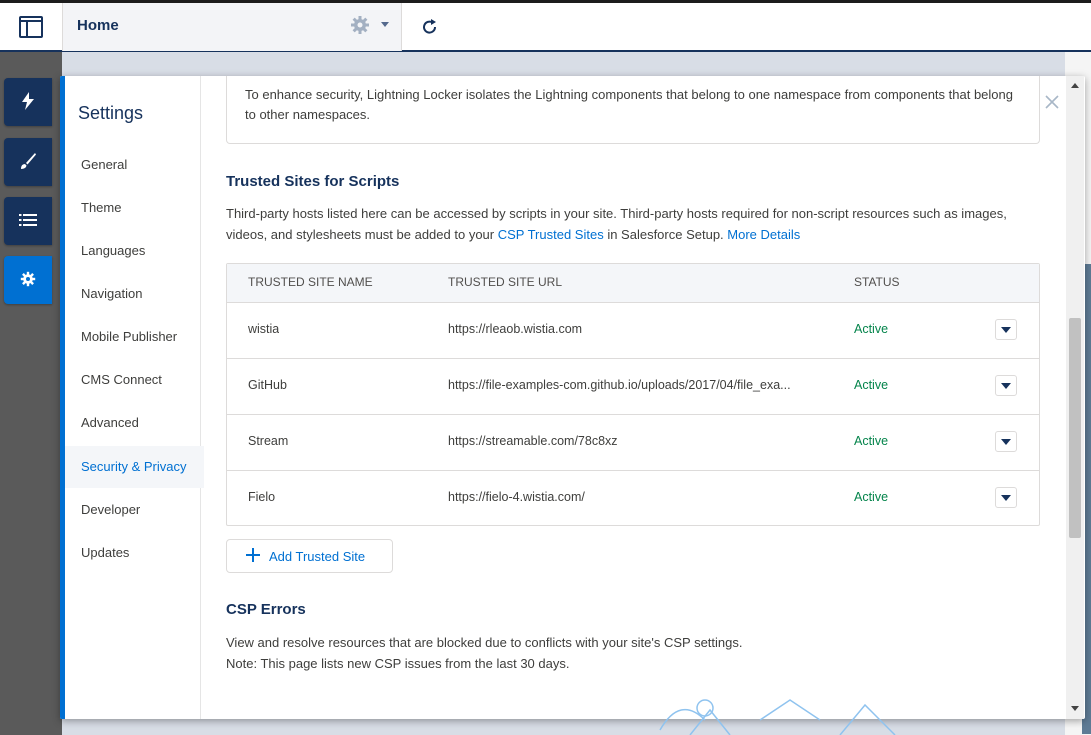 The image size is (1091, 735). Describe the element at coordinates (515, 329) in the screenshot. I see `site-url: https://rleaob.wistia.com` at that location.